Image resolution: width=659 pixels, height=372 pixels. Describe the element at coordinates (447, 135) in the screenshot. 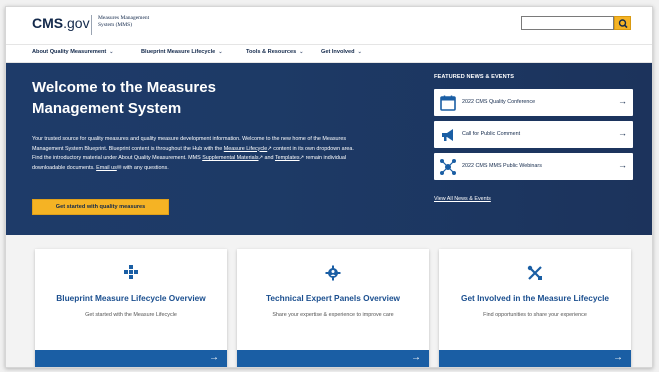

I see `megaphone-icon` at that location.